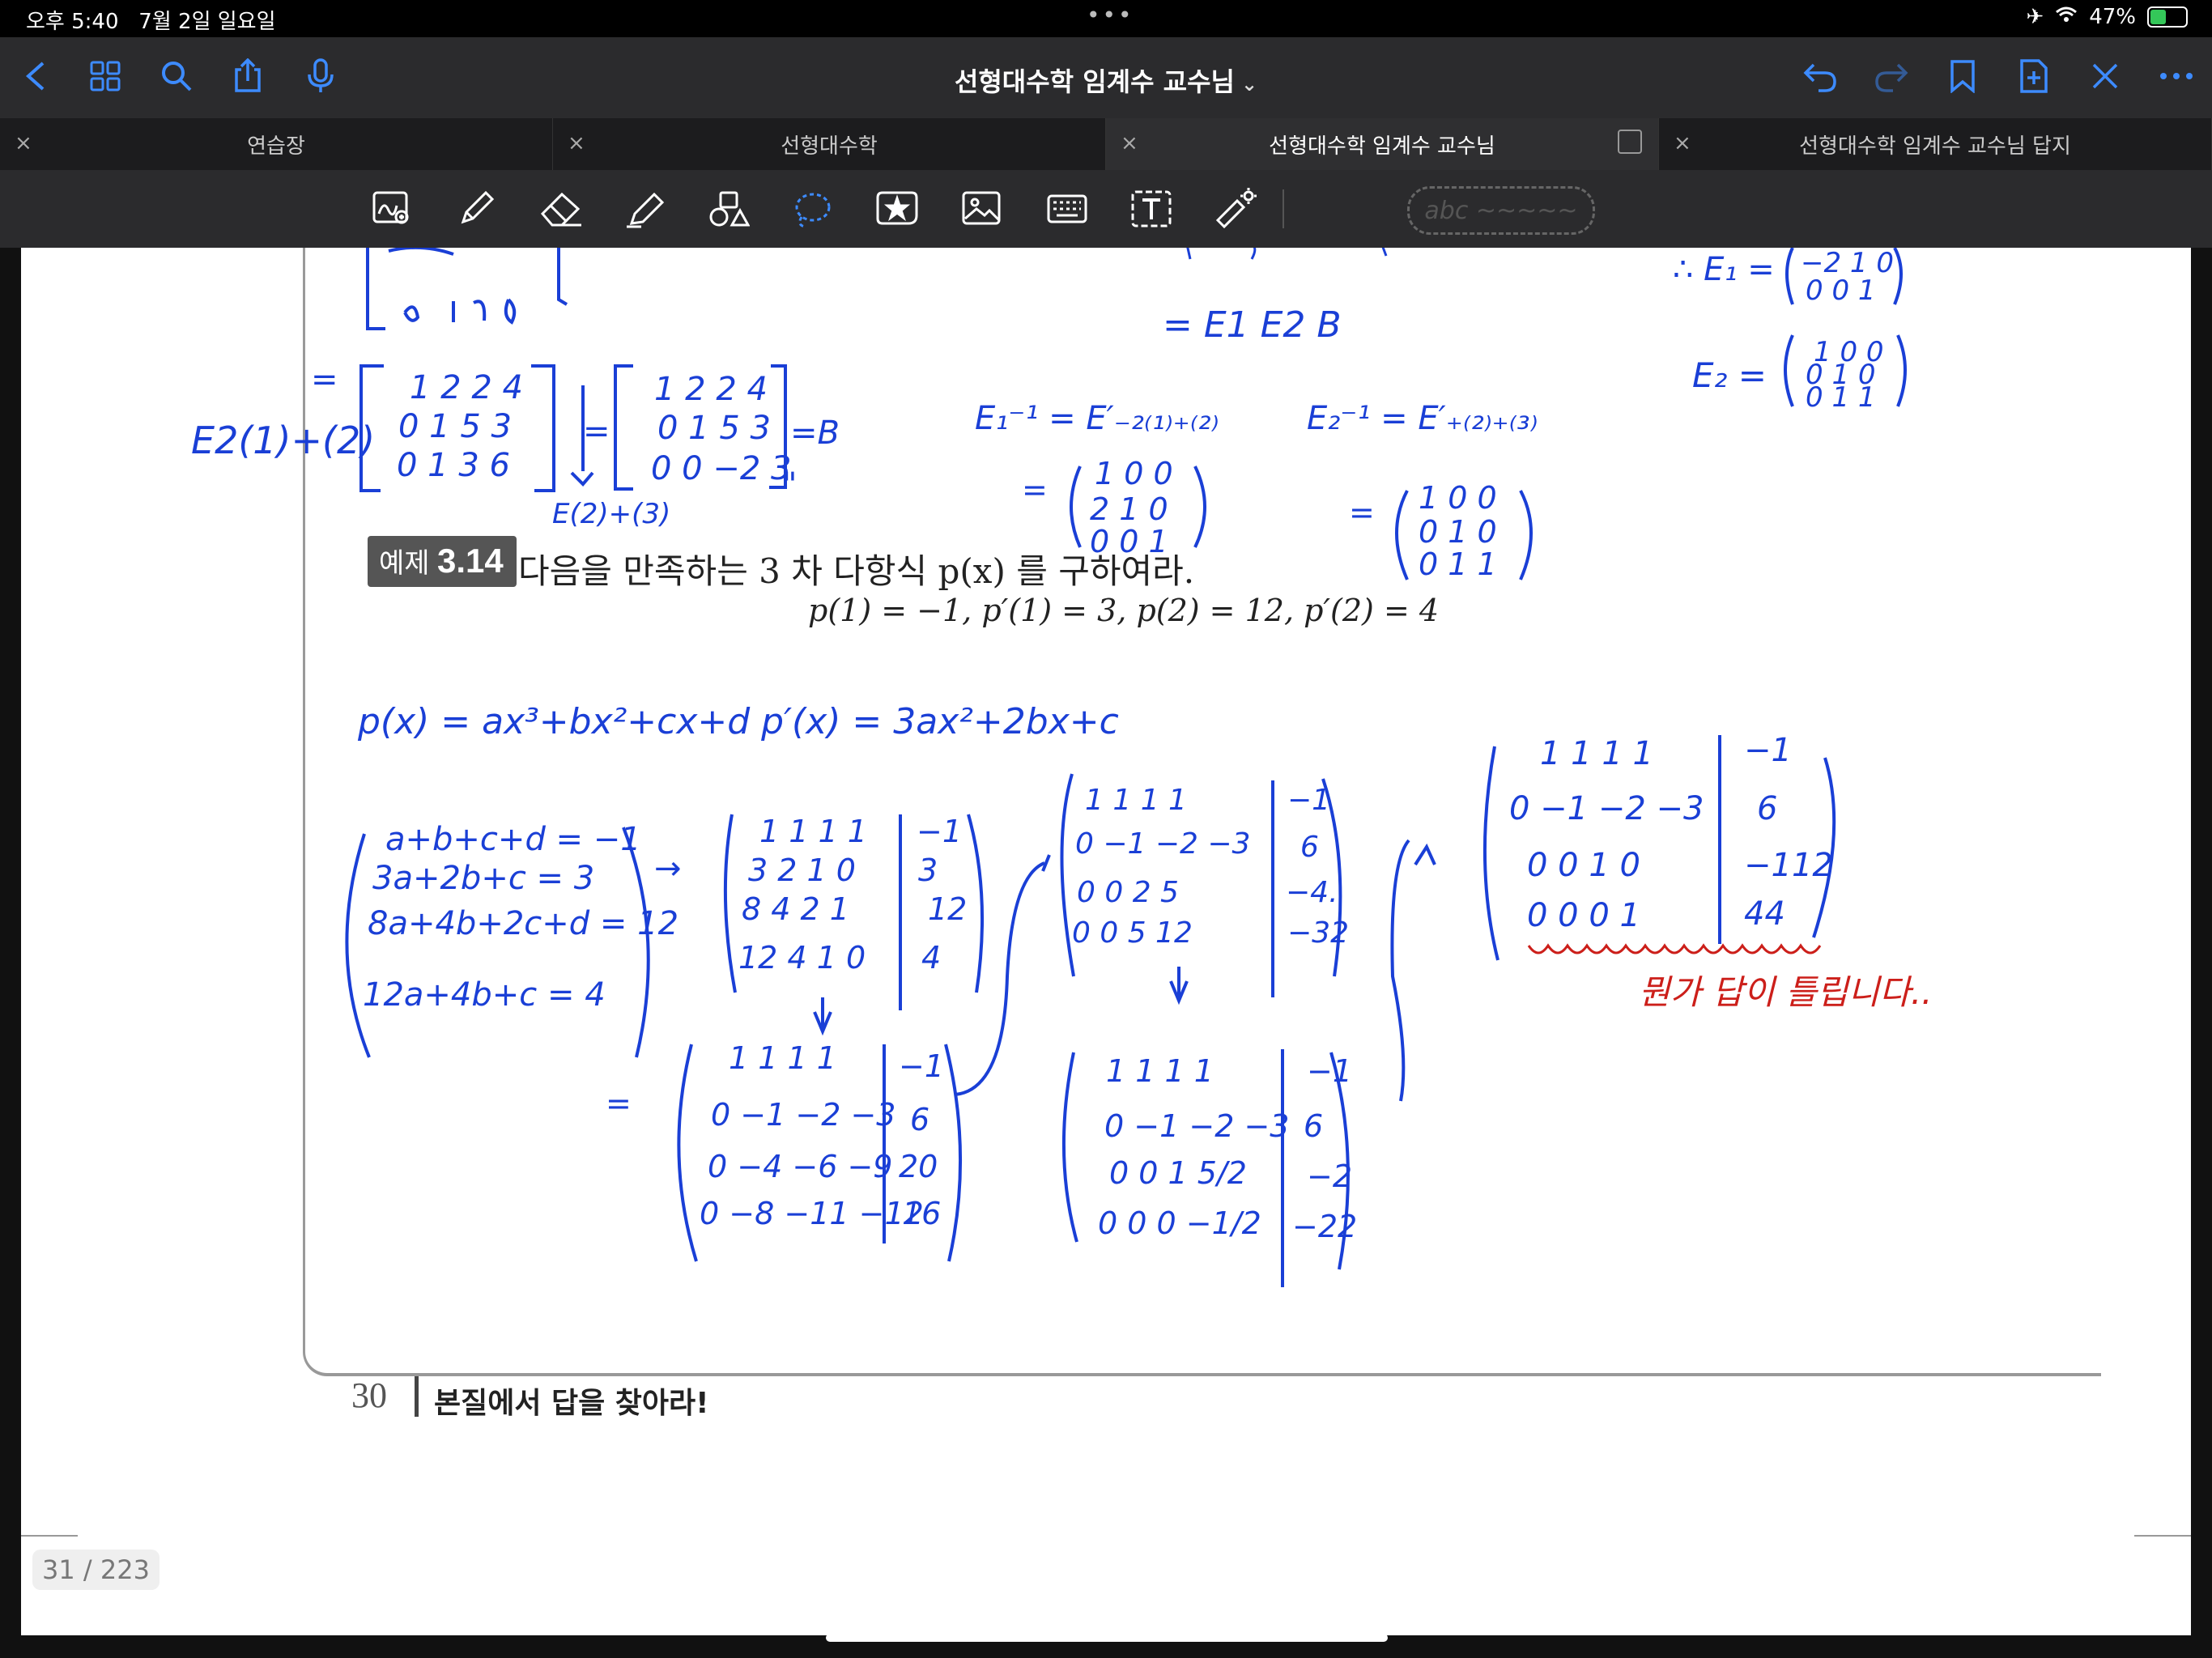  Describe the element at coordinates (1820, 76) in the screenshot. I see `undo-icon` at that location.